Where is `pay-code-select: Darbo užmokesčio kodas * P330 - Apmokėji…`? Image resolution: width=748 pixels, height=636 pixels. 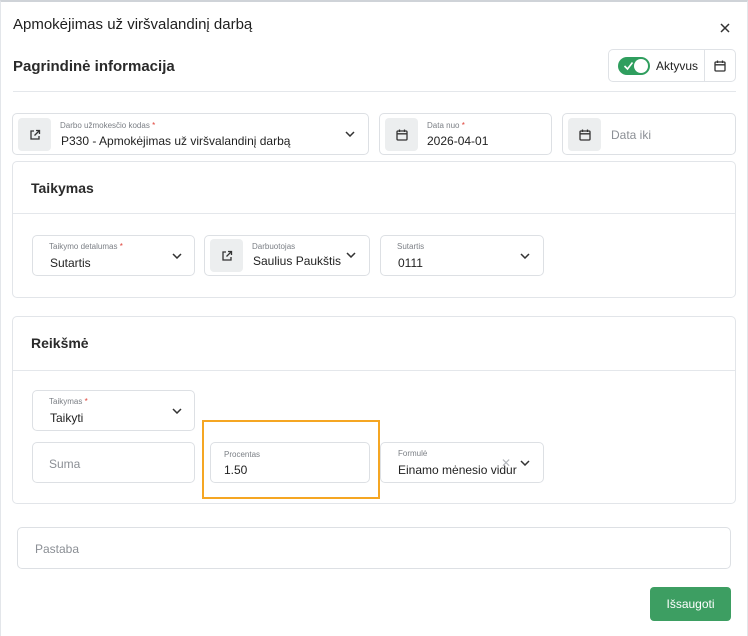 pay-code-select: Darbo užmokesčio kodas * P330 - Apmokėji… is located at coordinates (190, 134).